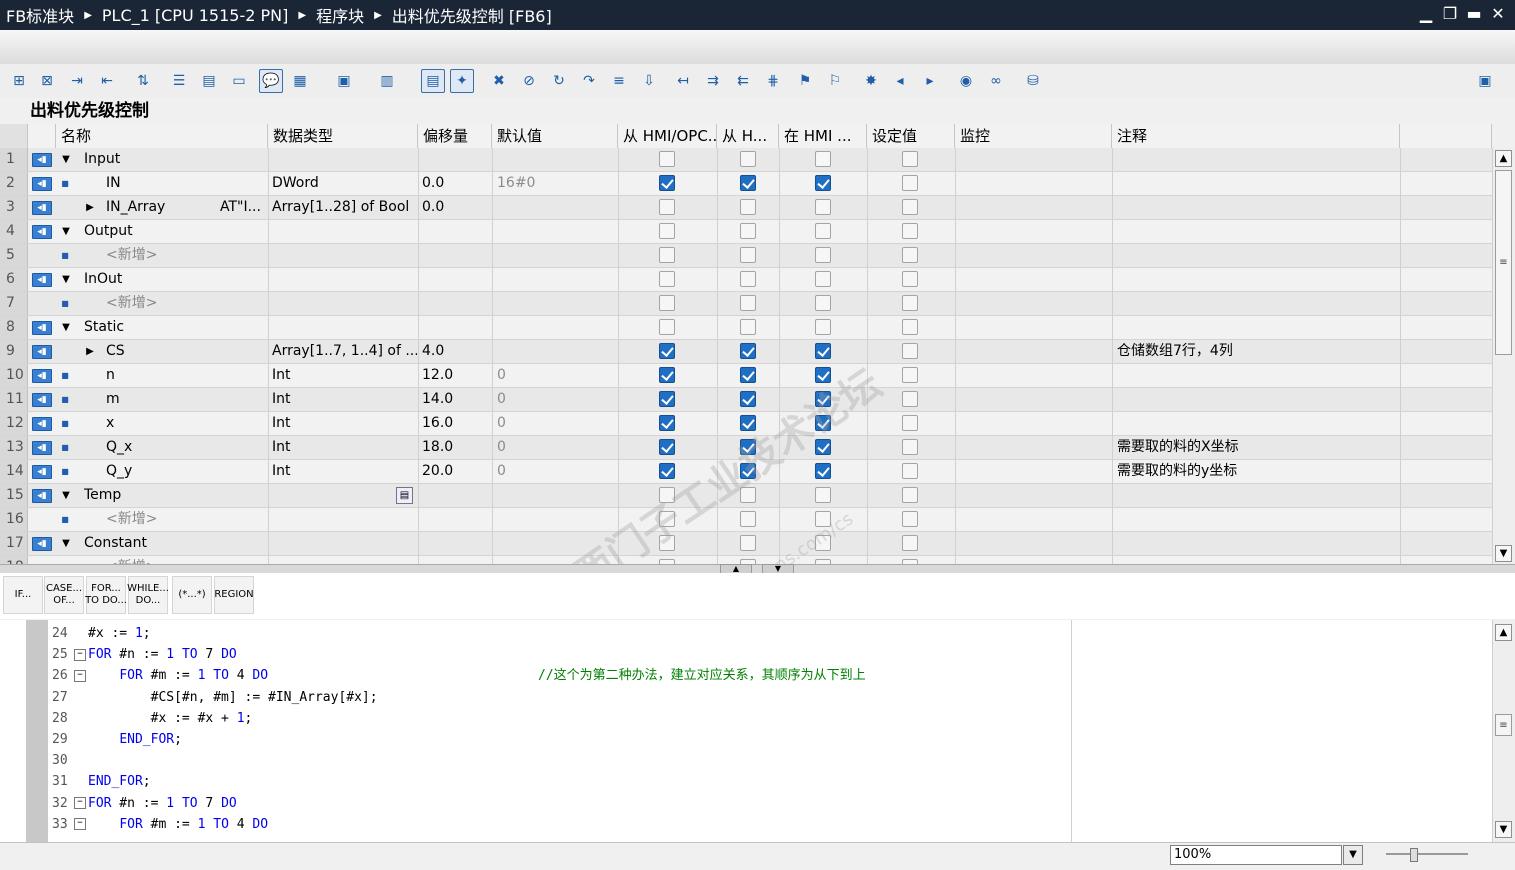 The width and height of the screenshot is (1515, 870). Describe the element at coordinates (1503, 632) in the screenshot. I see `code-scroll-up-icon: ▲` at that location.